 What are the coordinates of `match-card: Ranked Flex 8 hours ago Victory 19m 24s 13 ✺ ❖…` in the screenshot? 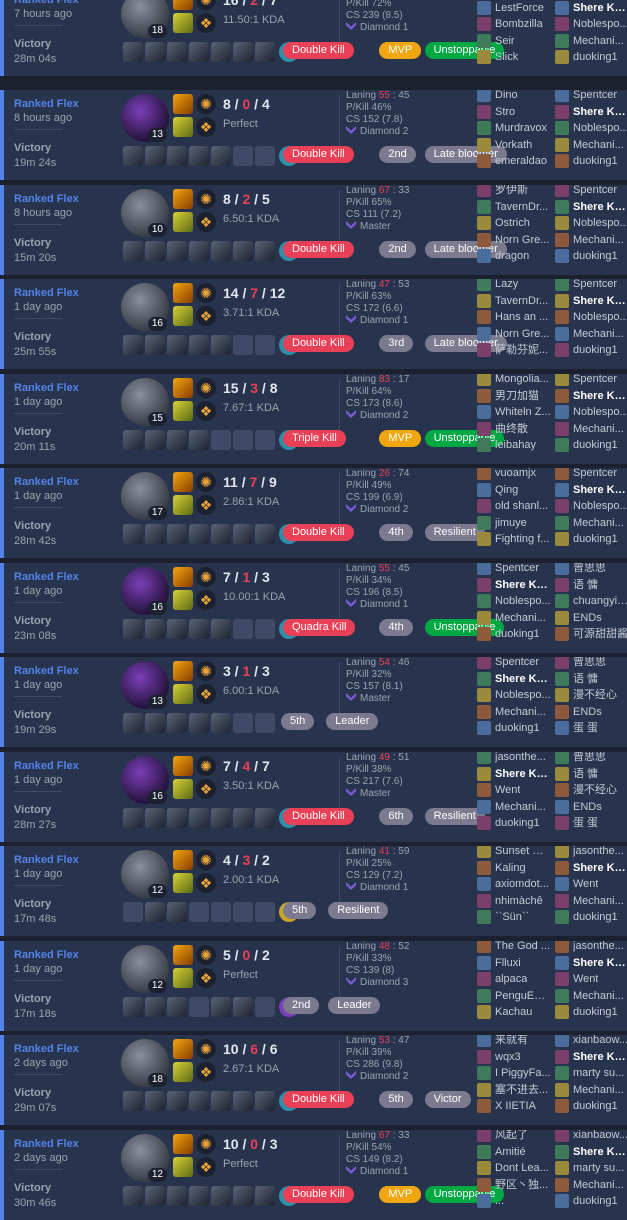 It's located at (313, 135).